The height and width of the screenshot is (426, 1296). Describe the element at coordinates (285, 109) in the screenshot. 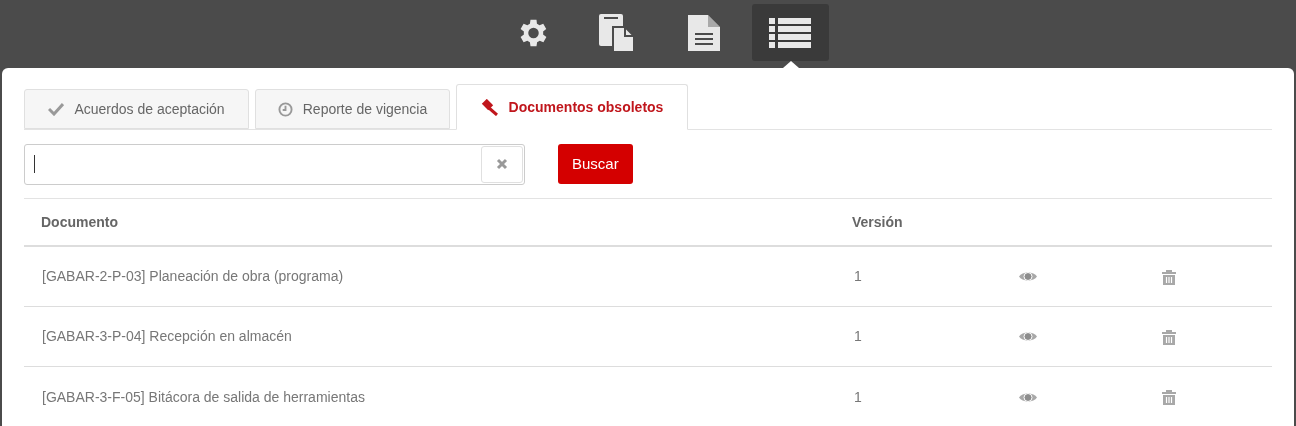

I see `clock-icon` at that location.